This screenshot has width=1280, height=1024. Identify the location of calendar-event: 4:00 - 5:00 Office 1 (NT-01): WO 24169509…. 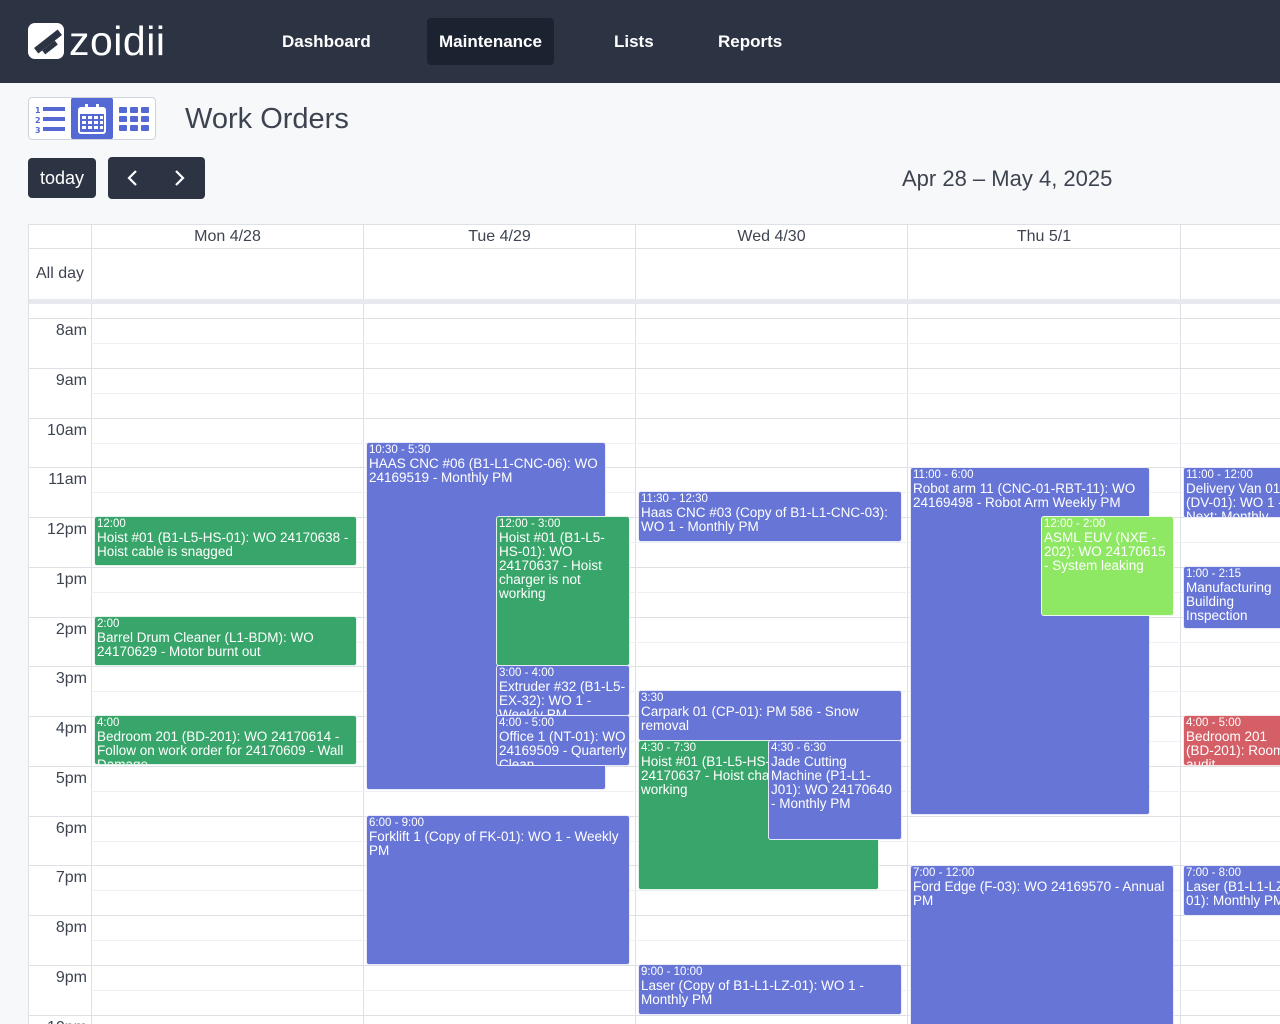
(563, 740).